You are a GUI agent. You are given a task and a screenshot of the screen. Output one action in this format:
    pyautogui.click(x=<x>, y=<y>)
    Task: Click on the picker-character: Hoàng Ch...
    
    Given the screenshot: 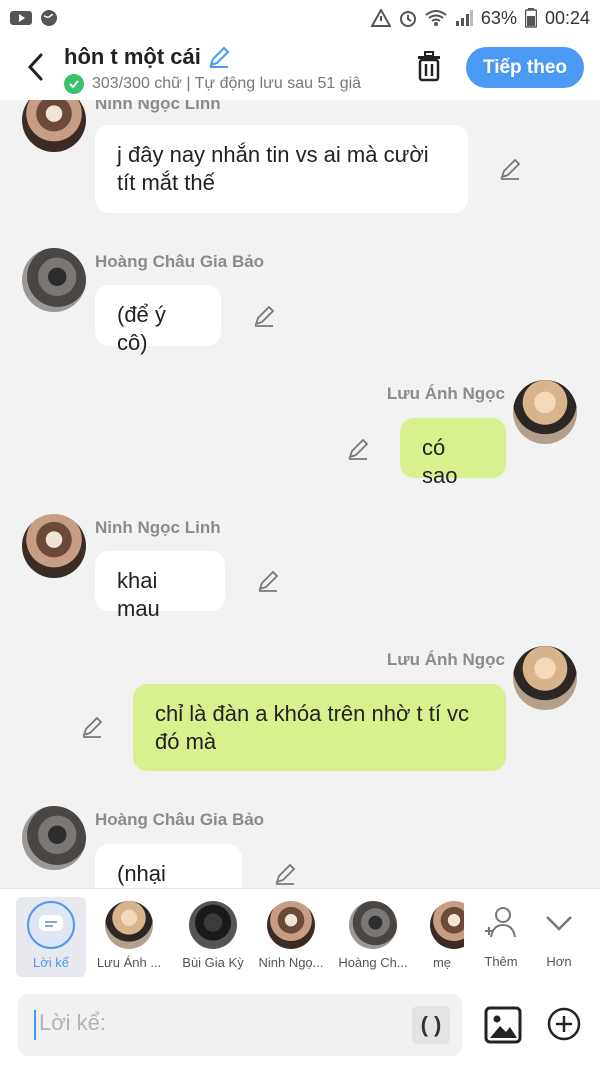 What is the action you would take?
    pyautogui.click(x=373, y=937)
    